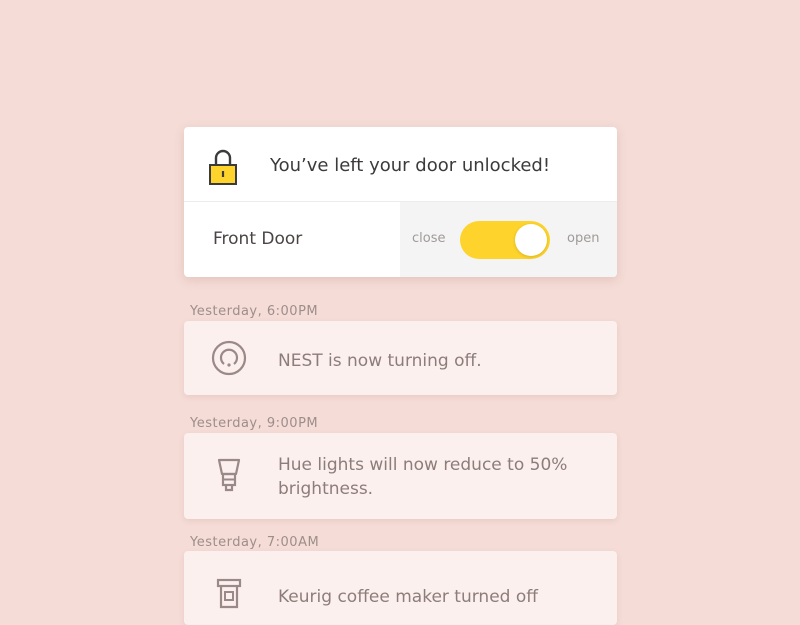  I want to click on feed-item-nest: NEST is now turning off., so click(400, 358).